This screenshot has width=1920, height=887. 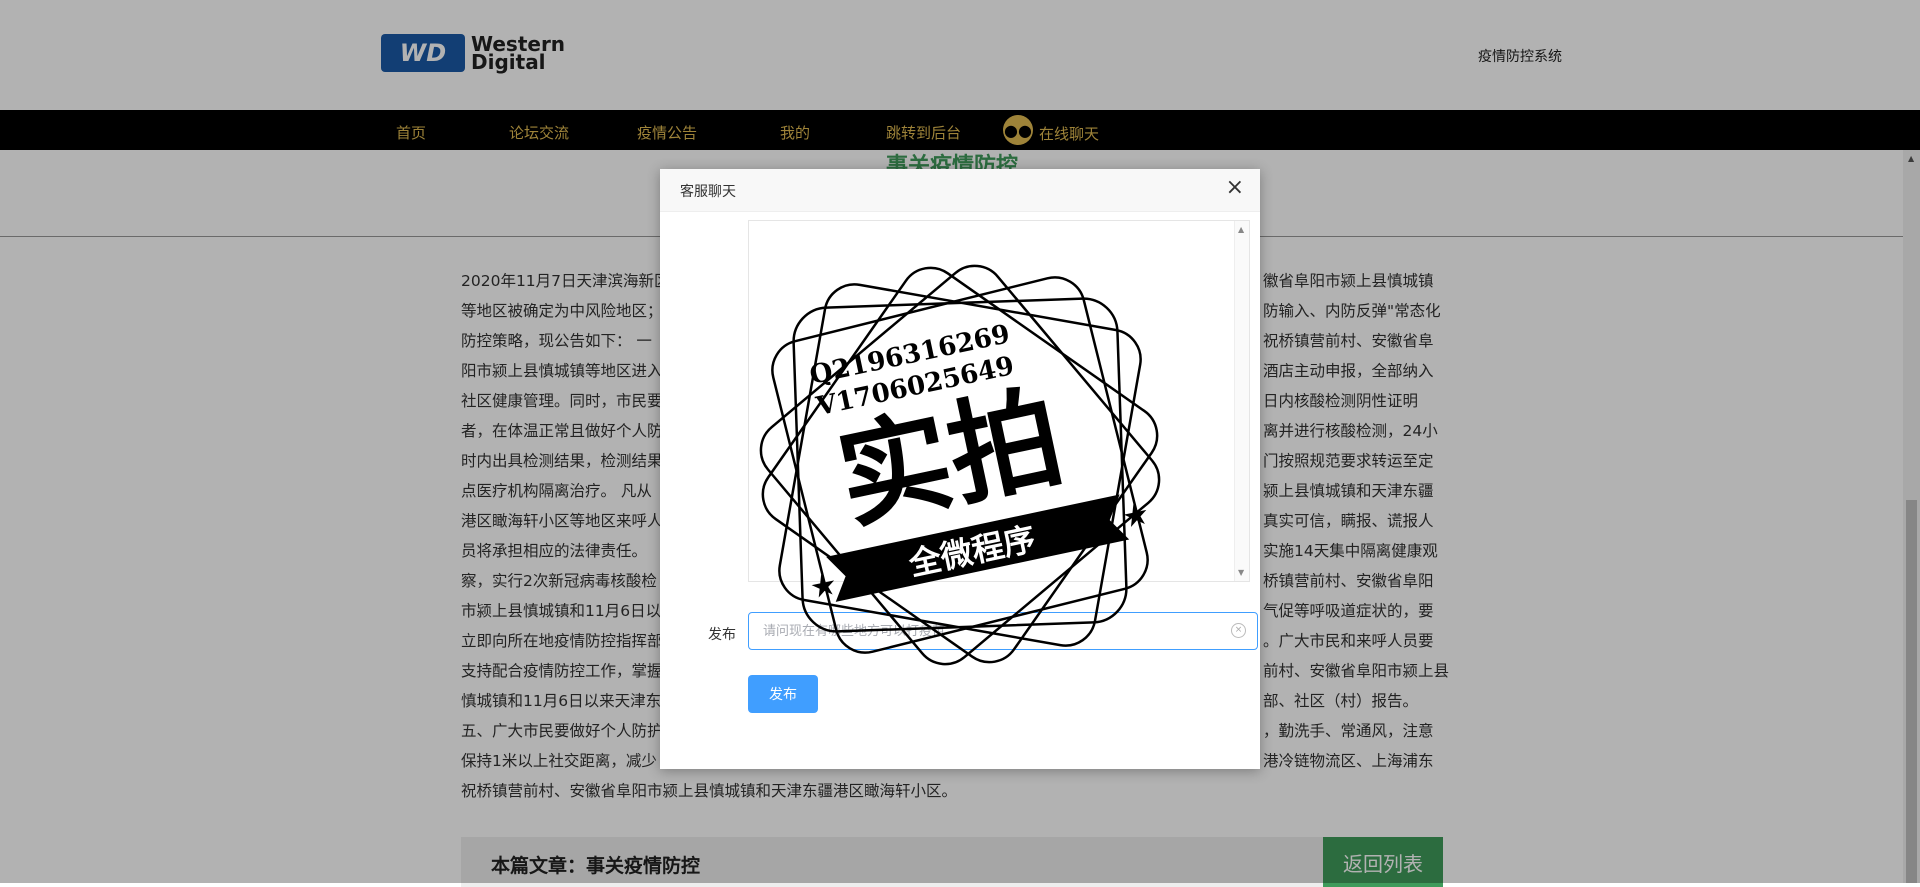 What do you see at coordinates (722, 635) in the screenshot?
I see `publish-label: 发布` at bounding box center [722, 635].